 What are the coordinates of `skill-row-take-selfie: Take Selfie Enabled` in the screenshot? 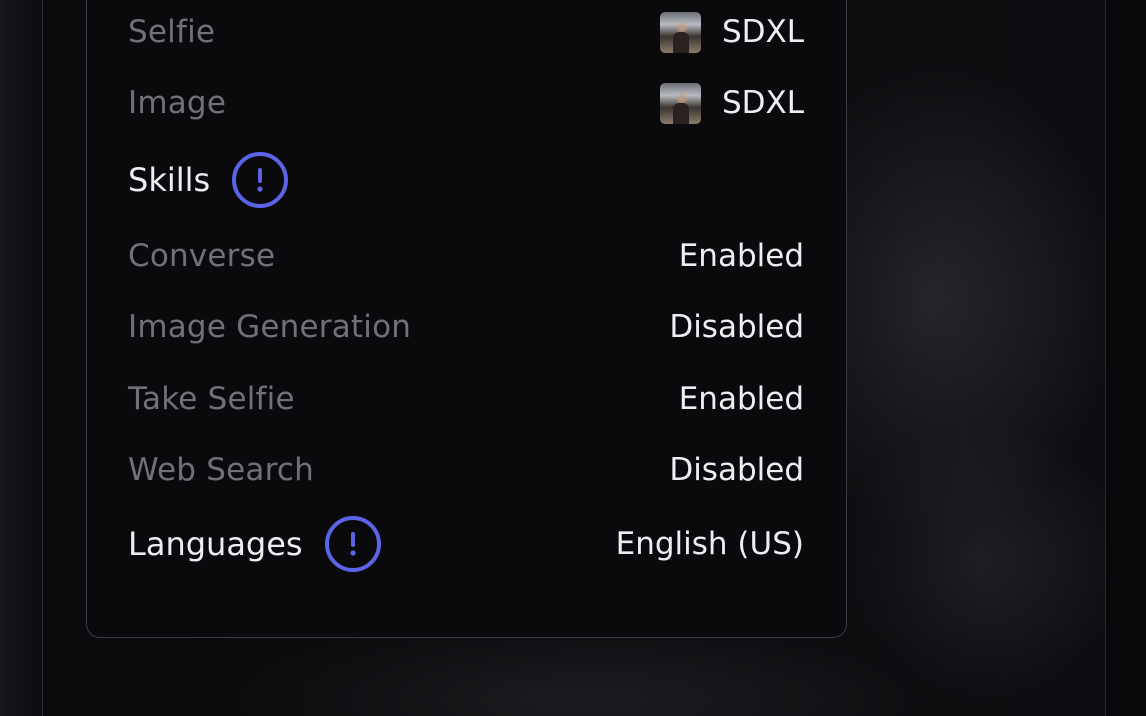 It's located at (466, 399).